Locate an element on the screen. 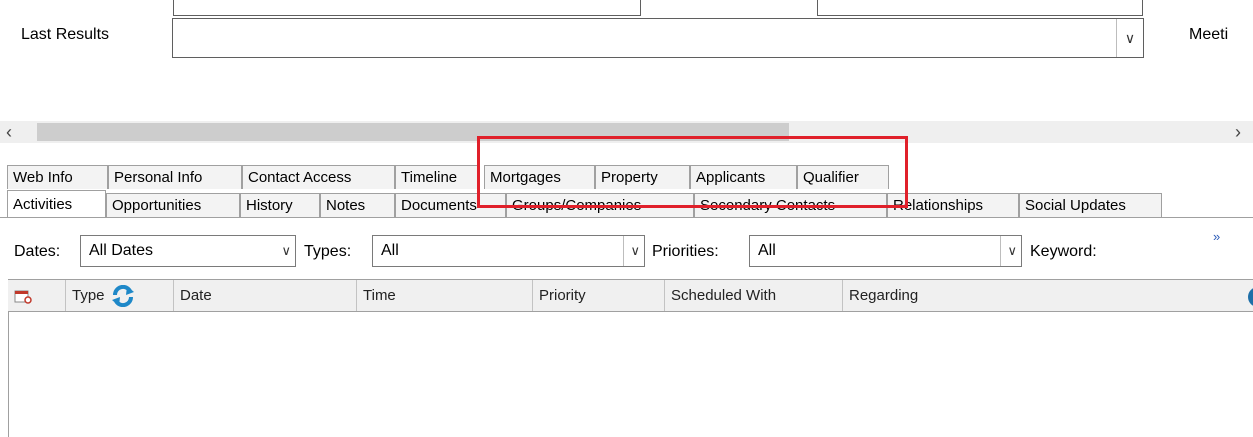 The image size is (1253, 437). dates-label: Dates: is located at coordinates (37, 251).